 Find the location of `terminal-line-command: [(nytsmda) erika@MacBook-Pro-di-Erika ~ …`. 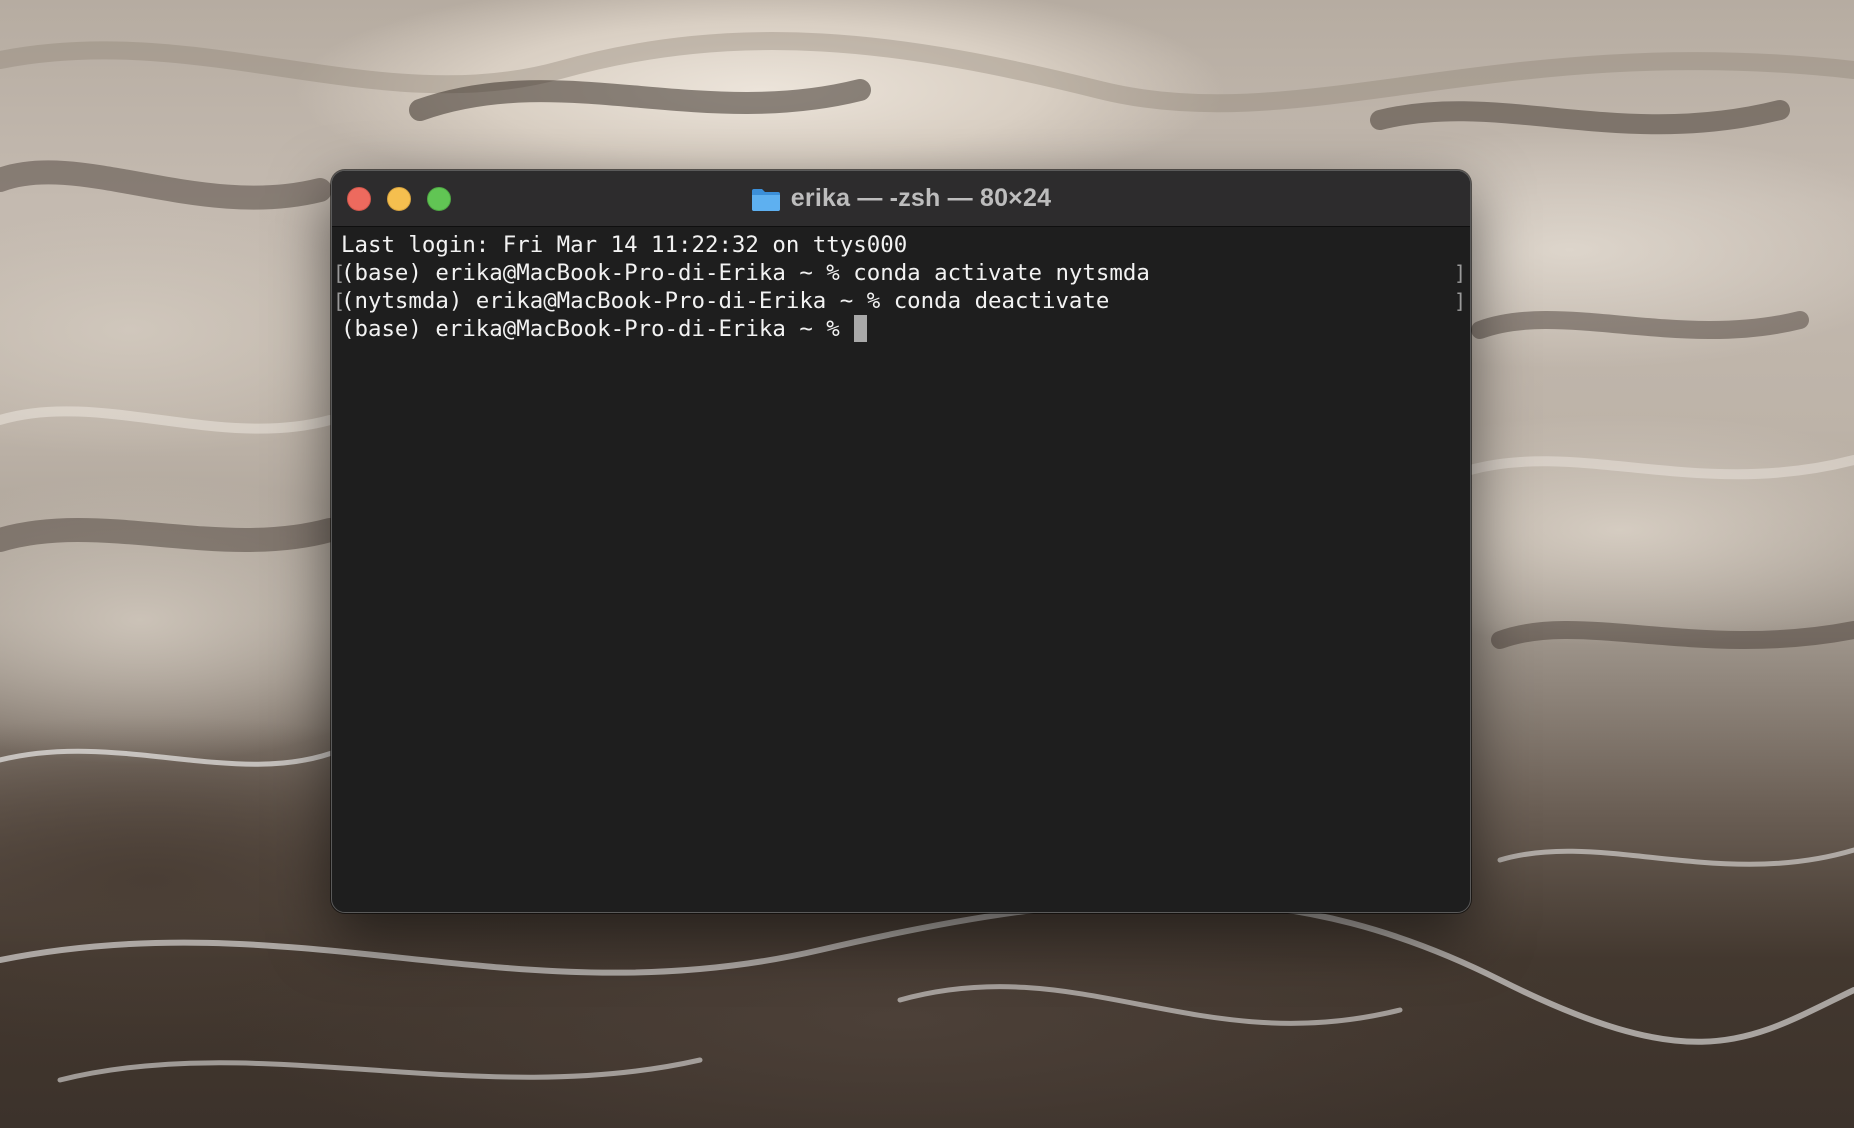

terminal-line-command: [(nytsmda) erika@MacBook-Pro-di-Erika ~ … is located at coordinates (901, 301).